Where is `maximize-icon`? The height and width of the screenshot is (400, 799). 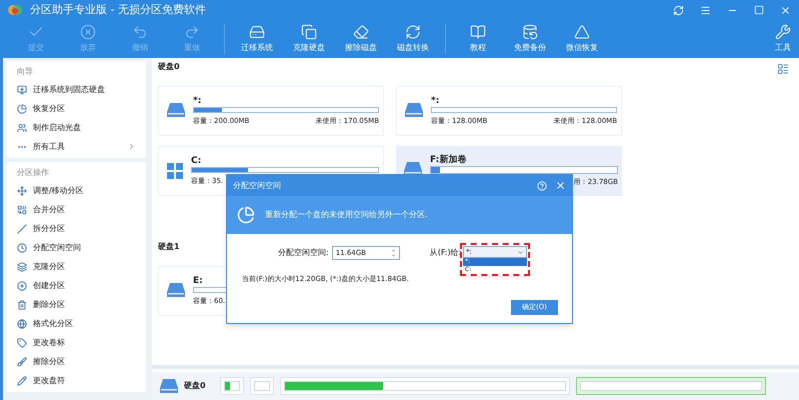 maximize-icon is located at coordinates (759, 10).